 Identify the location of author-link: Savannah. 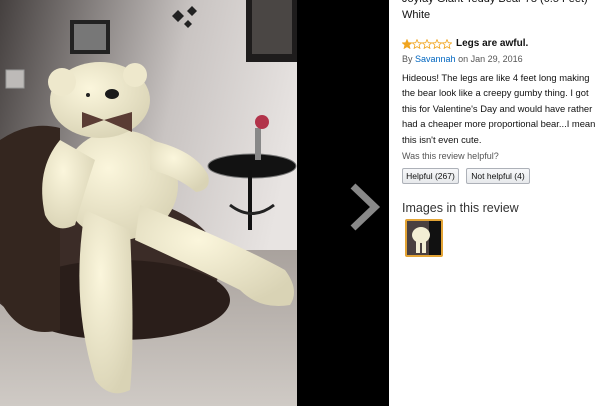
(435, 59).